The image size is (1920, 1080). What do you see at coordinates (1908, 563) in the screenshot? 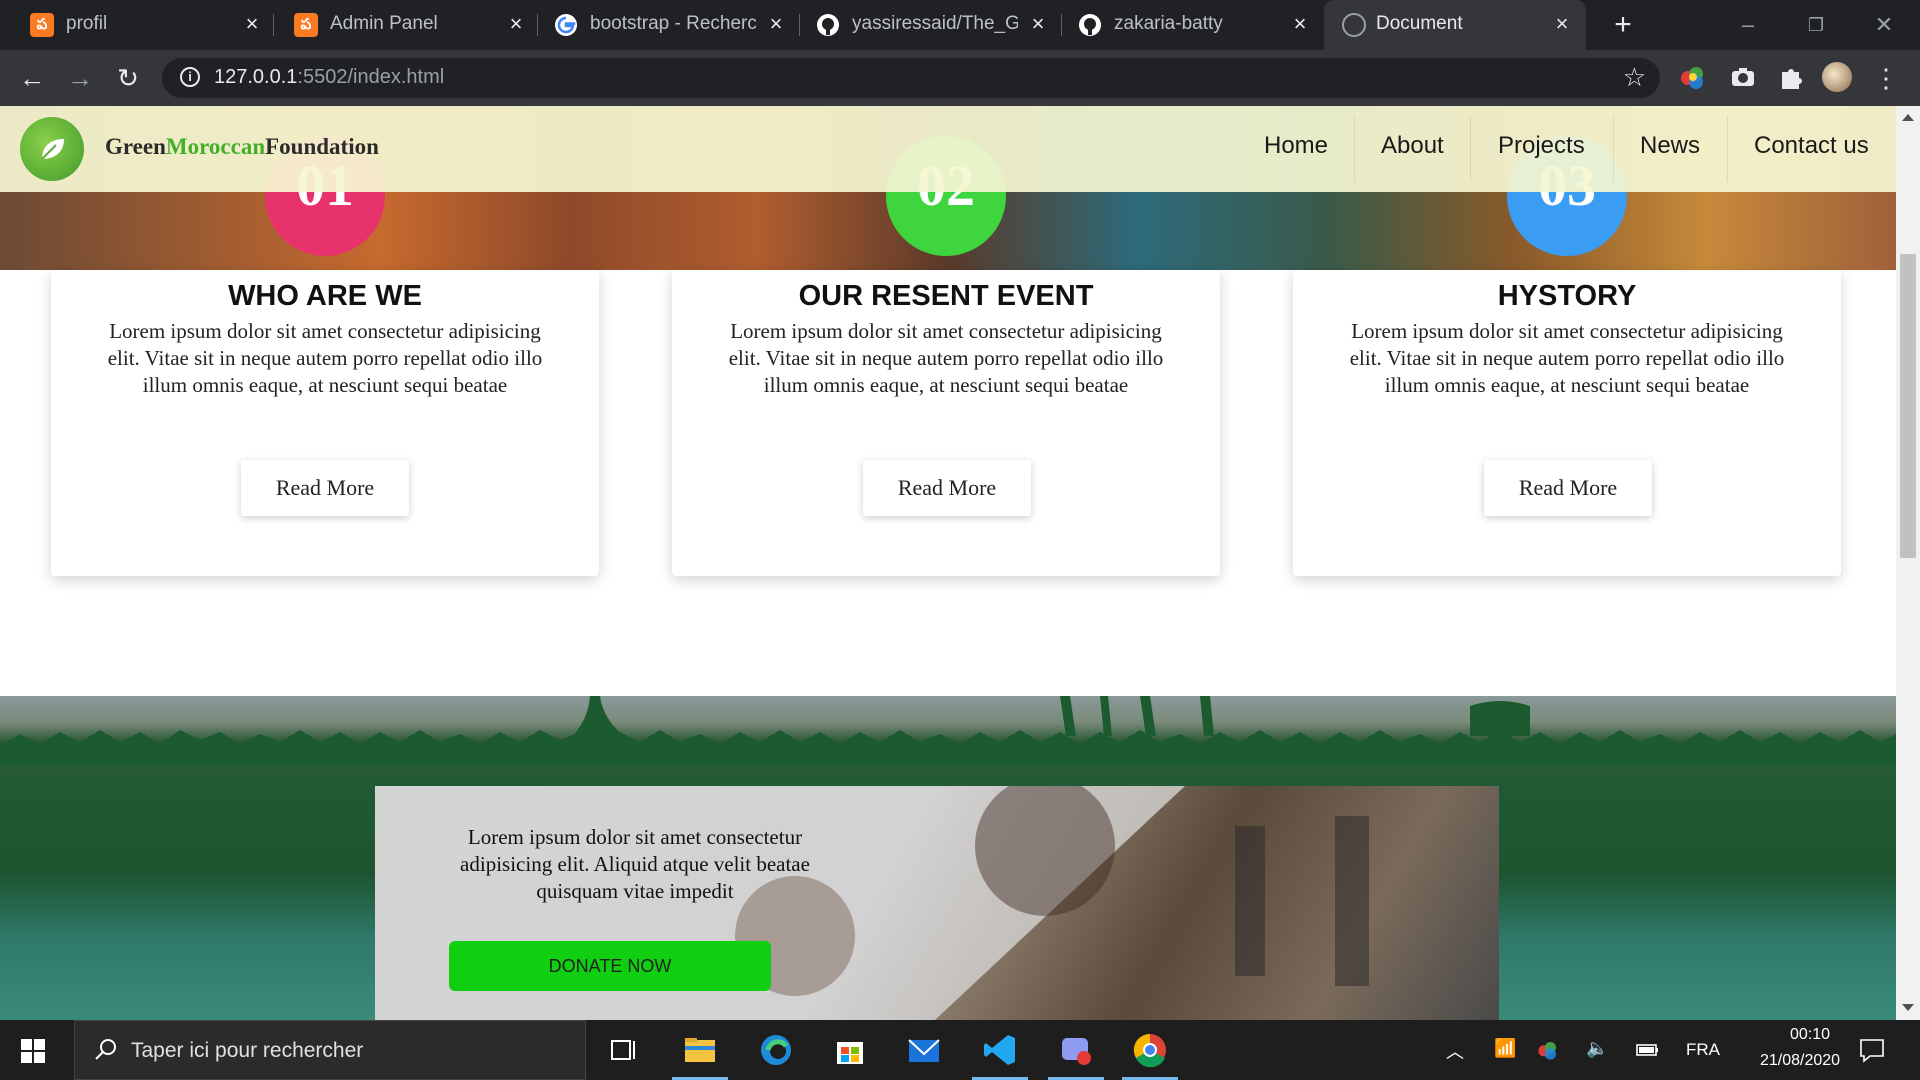
I see `page-scrollbar` at bounding box center [1908, 563].